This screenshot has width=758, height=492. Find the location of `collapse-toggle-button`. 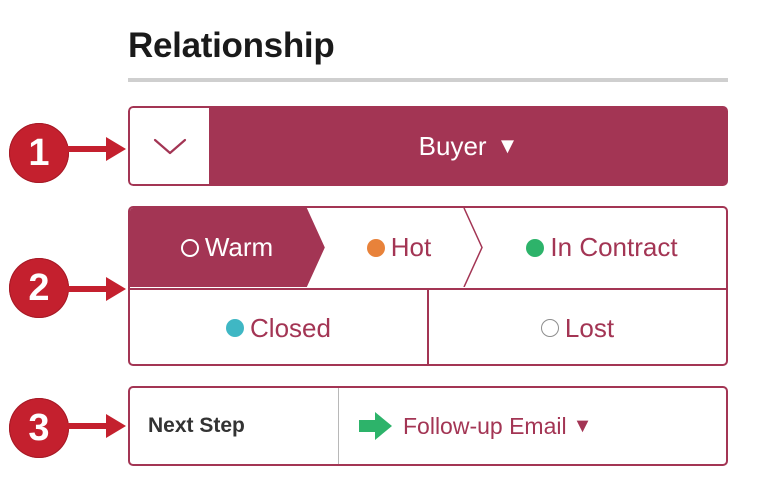

collapse-toggle-button is located at coordinates (168, 146).